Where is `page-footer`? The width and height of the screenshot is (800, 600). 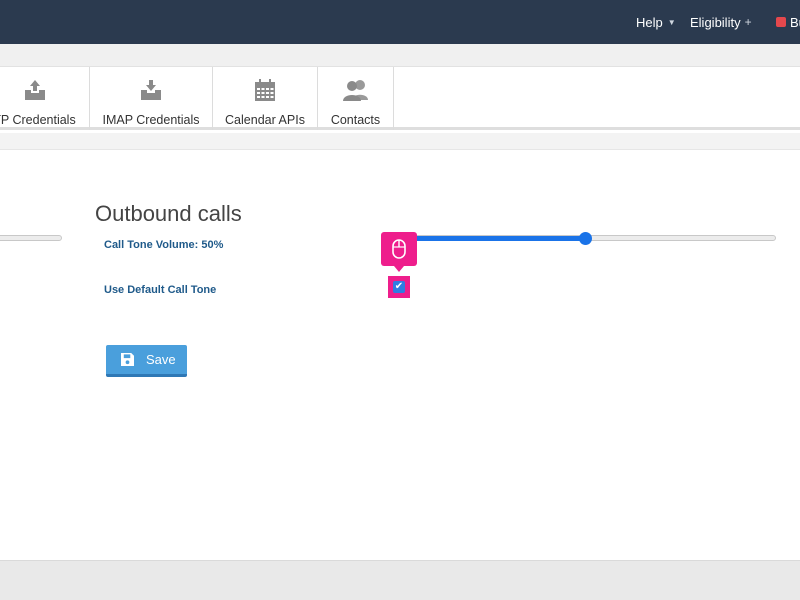
page-footer is located at coordinates (400, 580).